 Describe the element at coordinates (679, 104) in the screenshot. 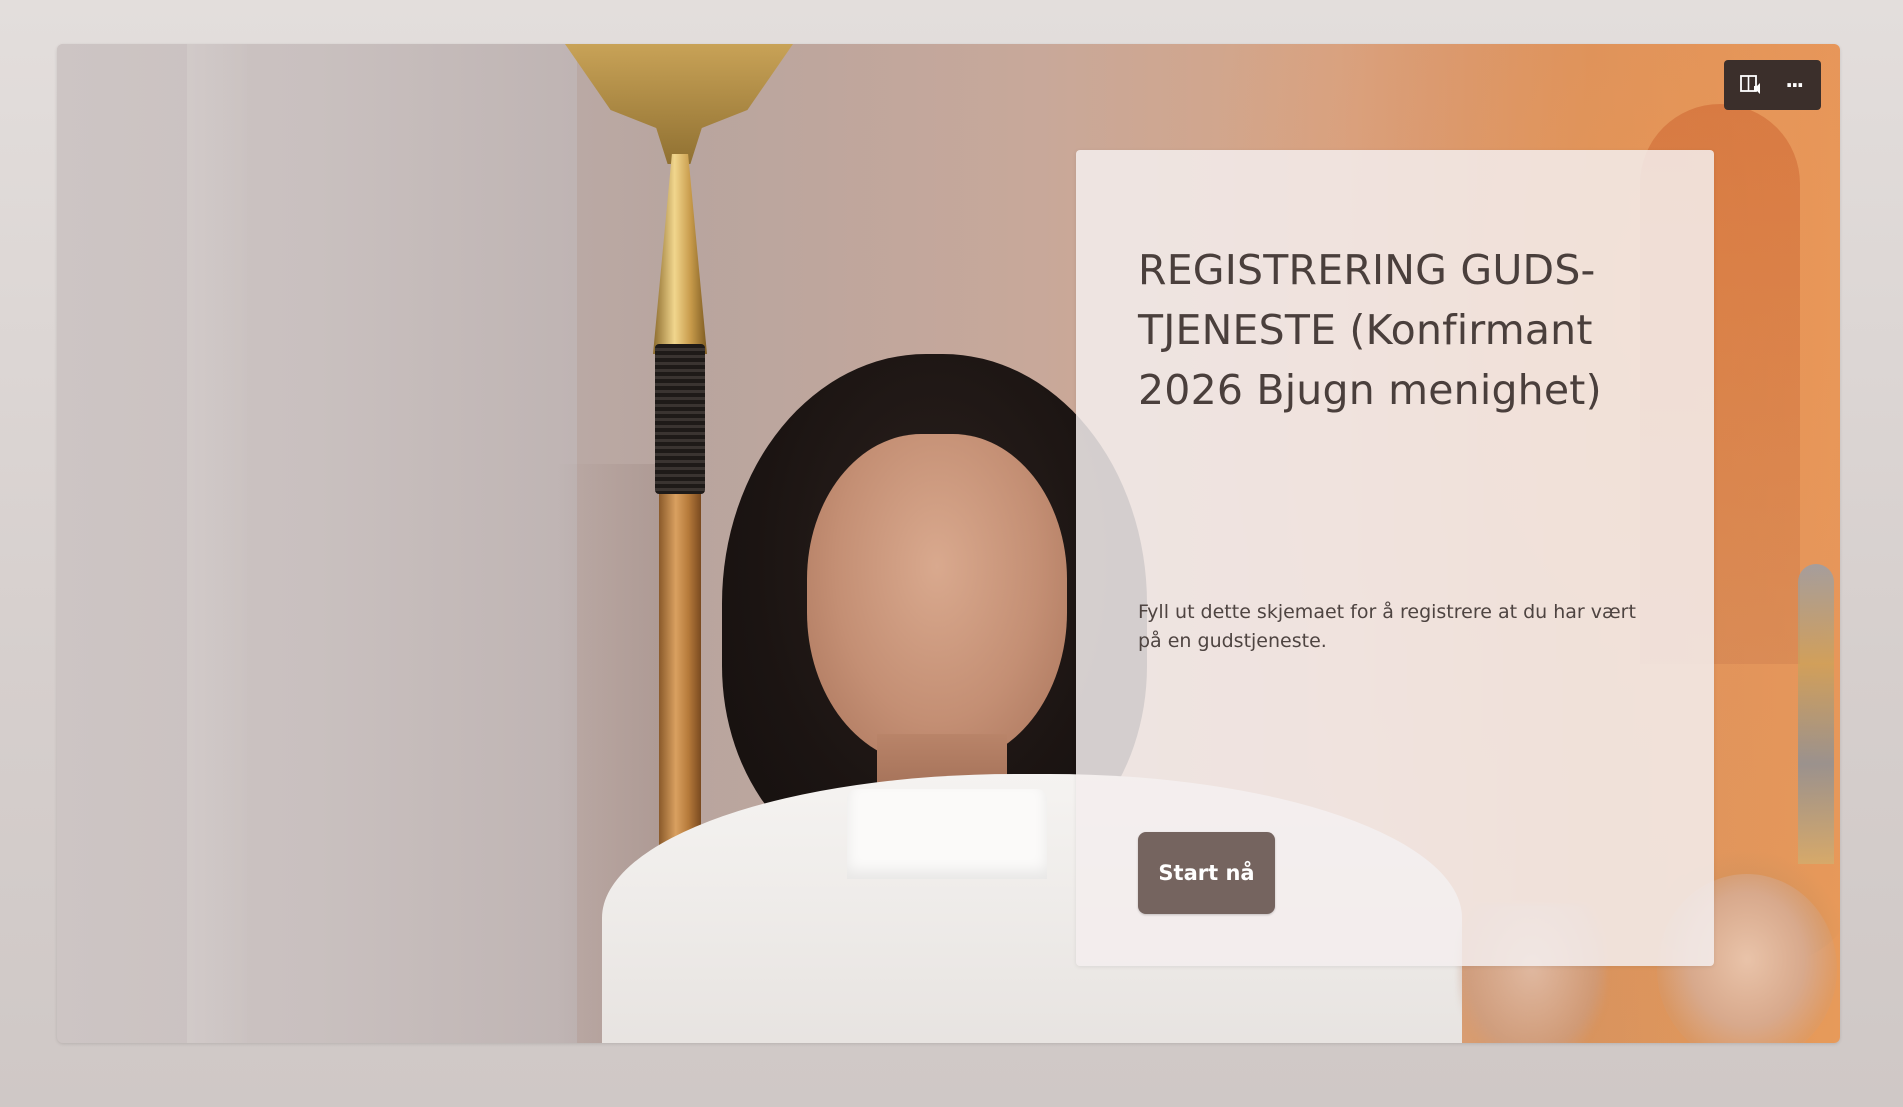

I see `processional-cross-top` at that location.